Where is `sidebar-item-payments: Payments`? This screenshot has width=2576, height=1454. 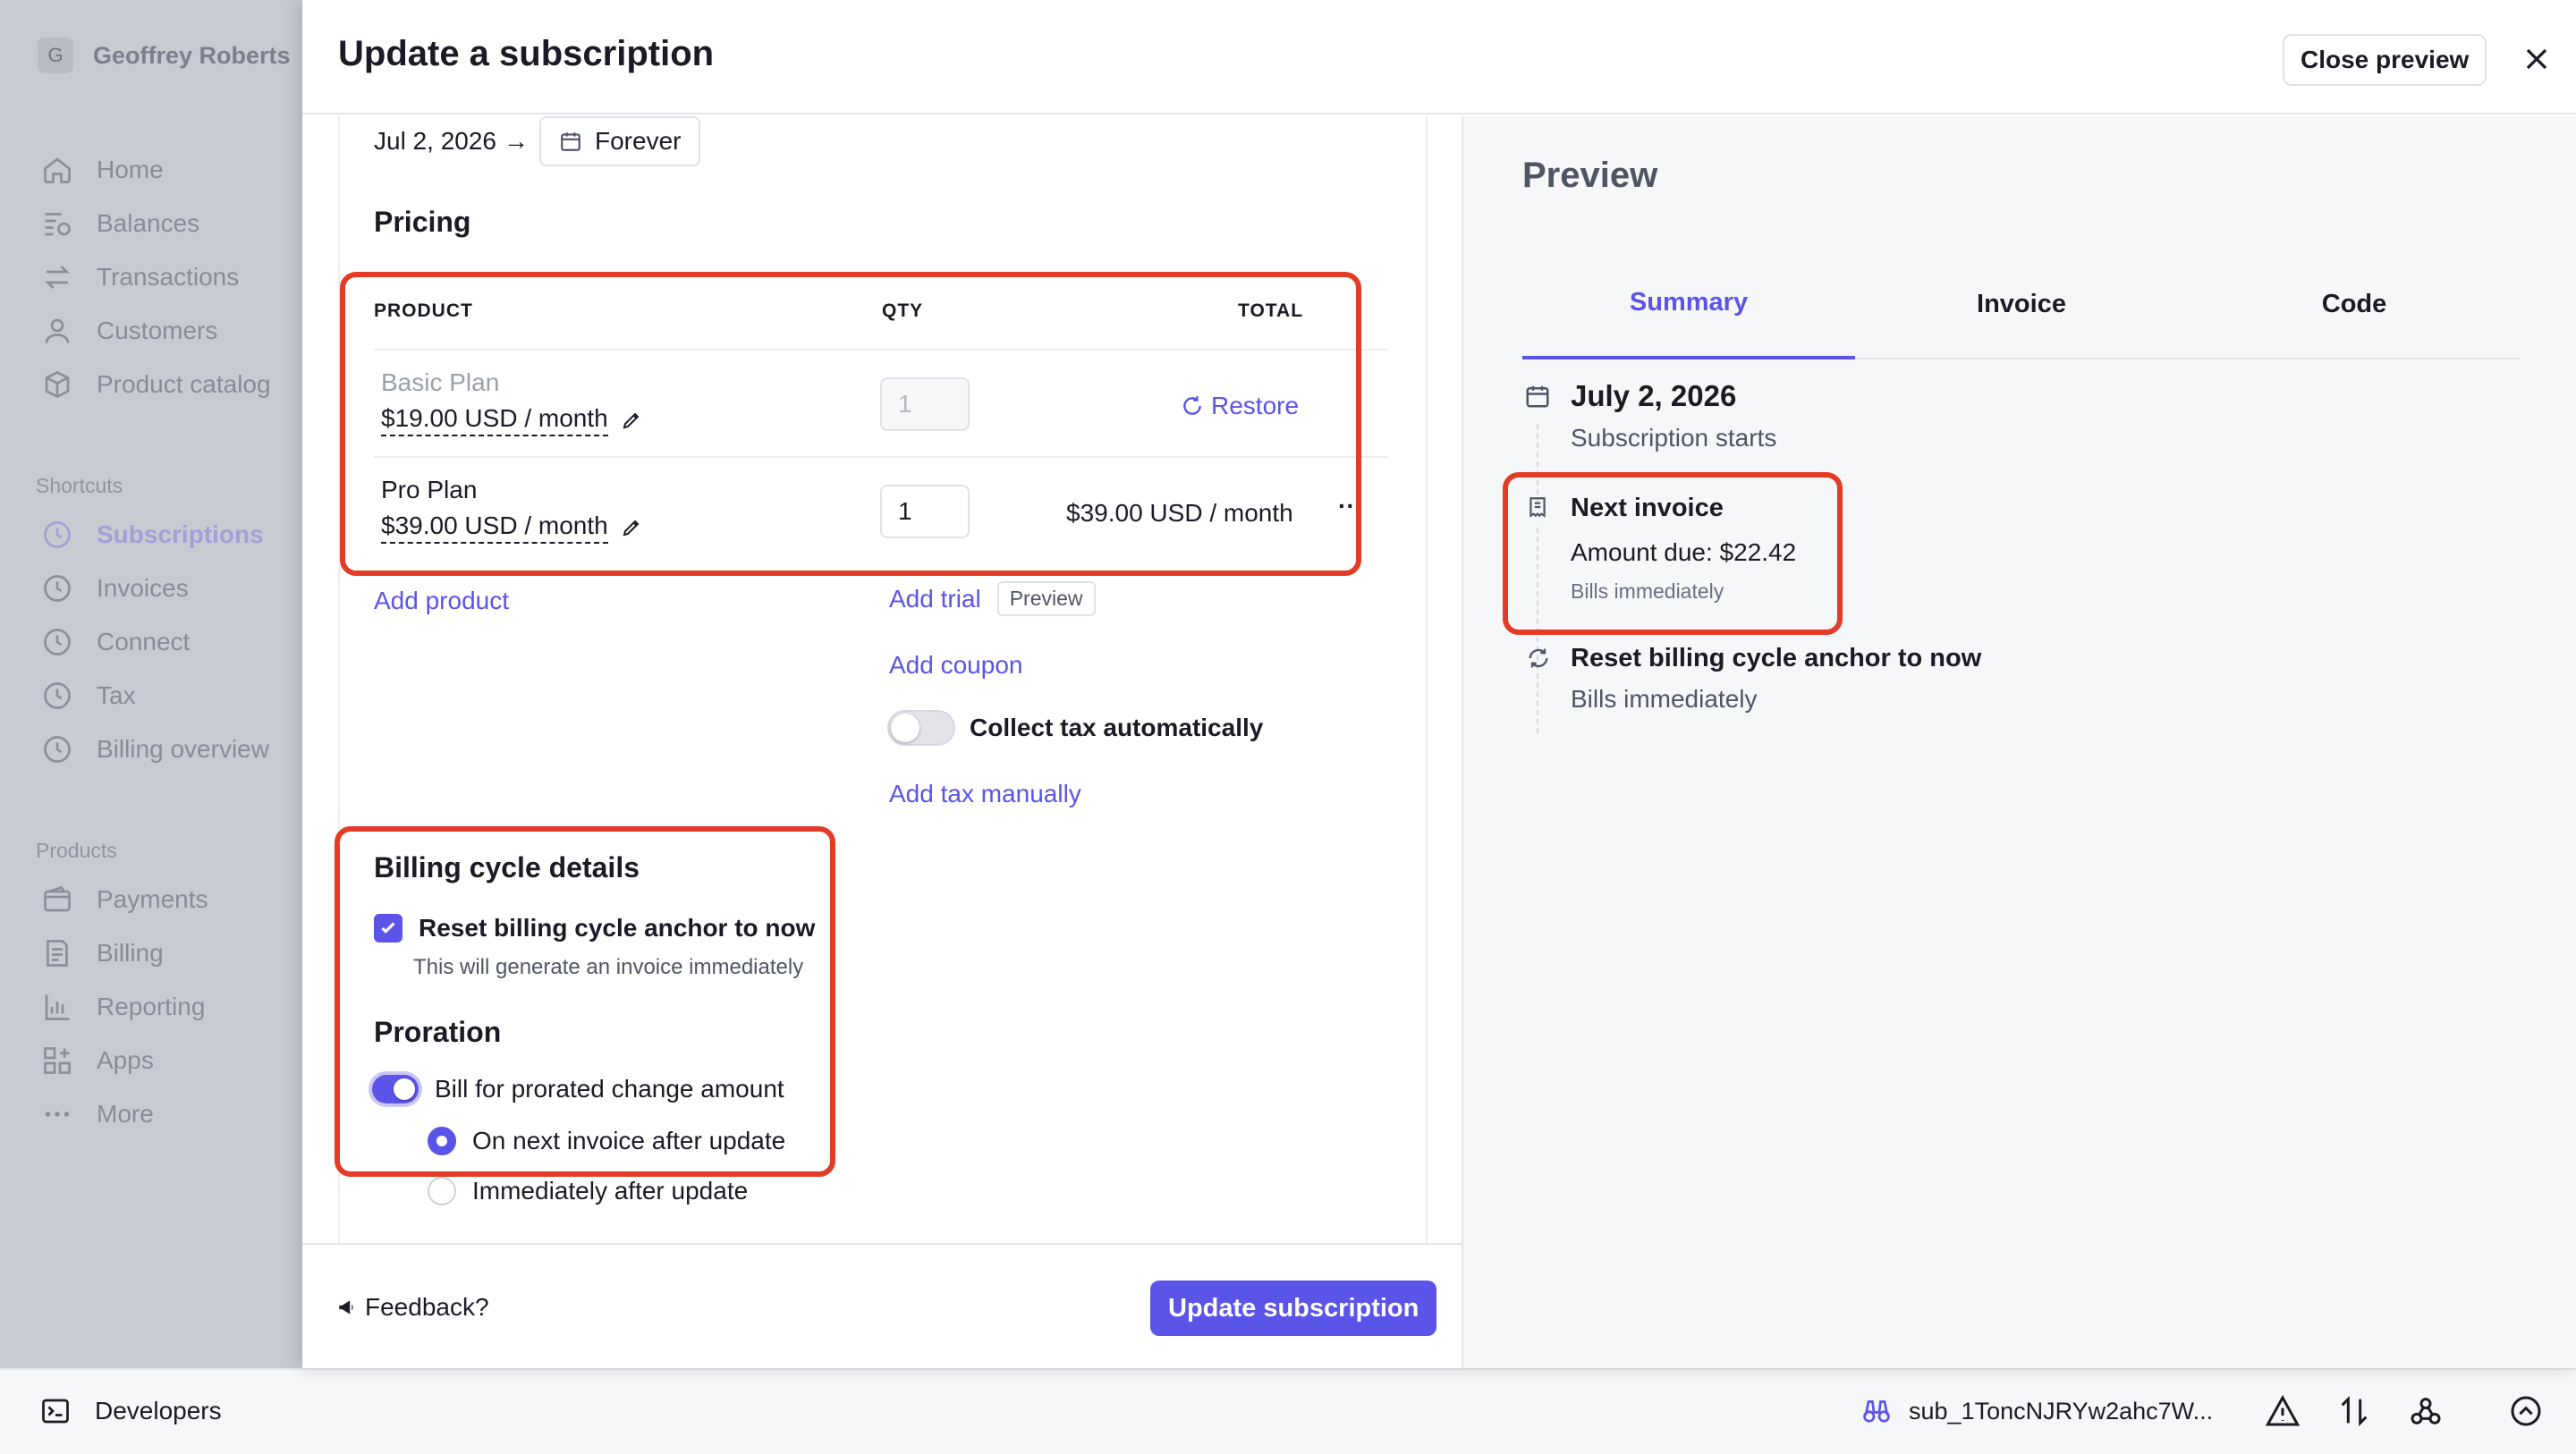 sidebar-item-payments: Payments is located at coordinates (124, 899).